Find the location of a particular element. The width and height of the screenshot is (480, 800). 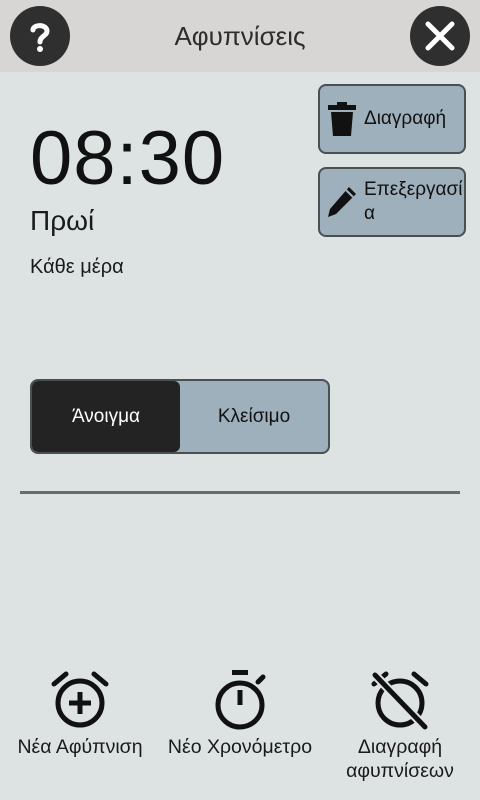

pencil-icon is located at coordinates (342, 202).